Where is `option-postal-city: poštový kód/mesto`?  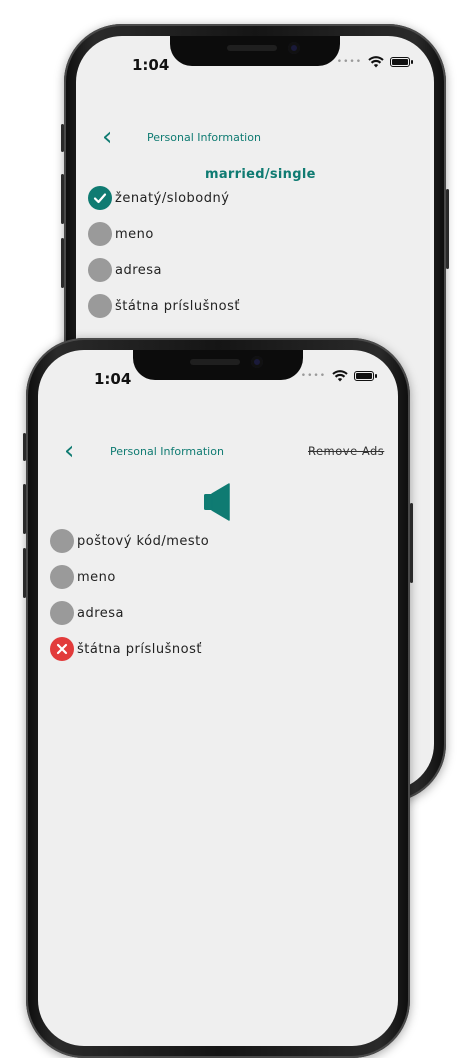 option-postal-city: poštový kód/mesto is located at coordinates (129, 541).